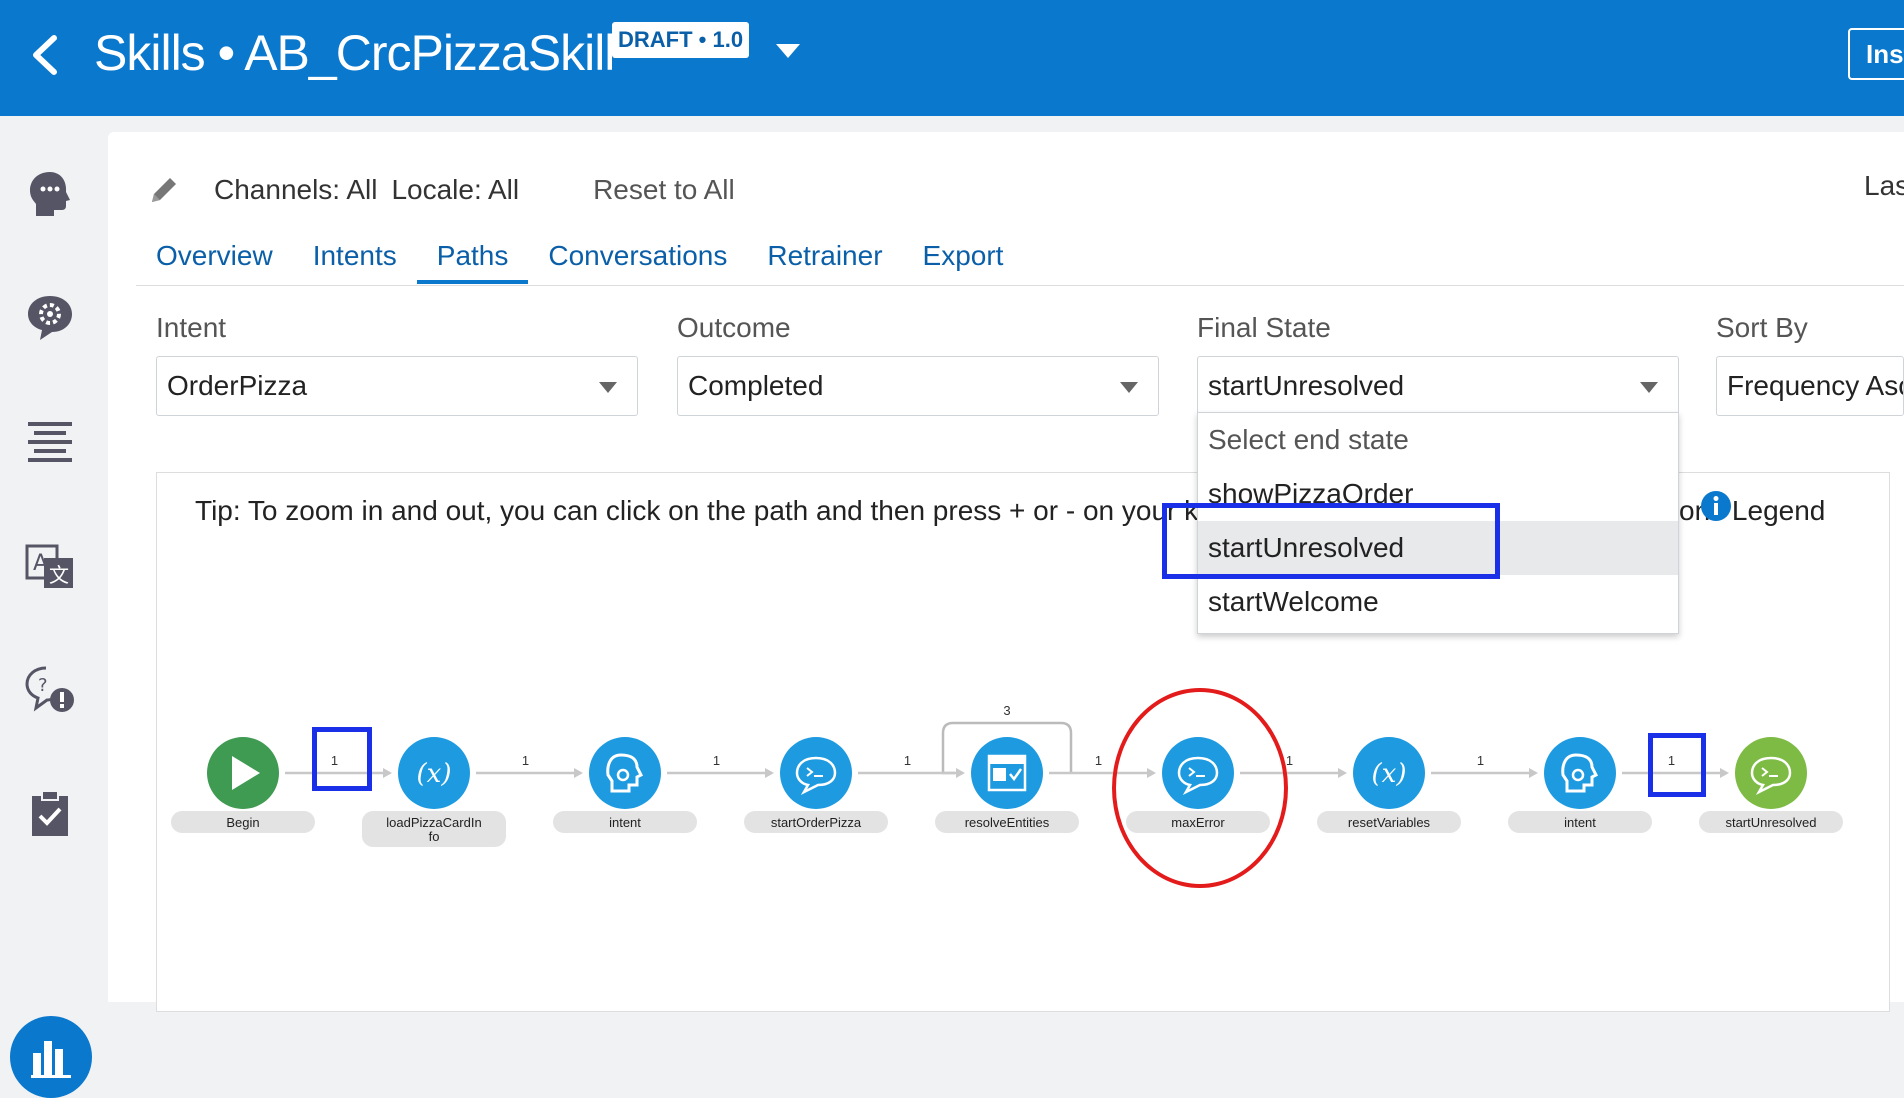 The height and width of the screenshot is (1098, 1904). I want to click on outcome-field: Outcome Completed, so click(918, 364).